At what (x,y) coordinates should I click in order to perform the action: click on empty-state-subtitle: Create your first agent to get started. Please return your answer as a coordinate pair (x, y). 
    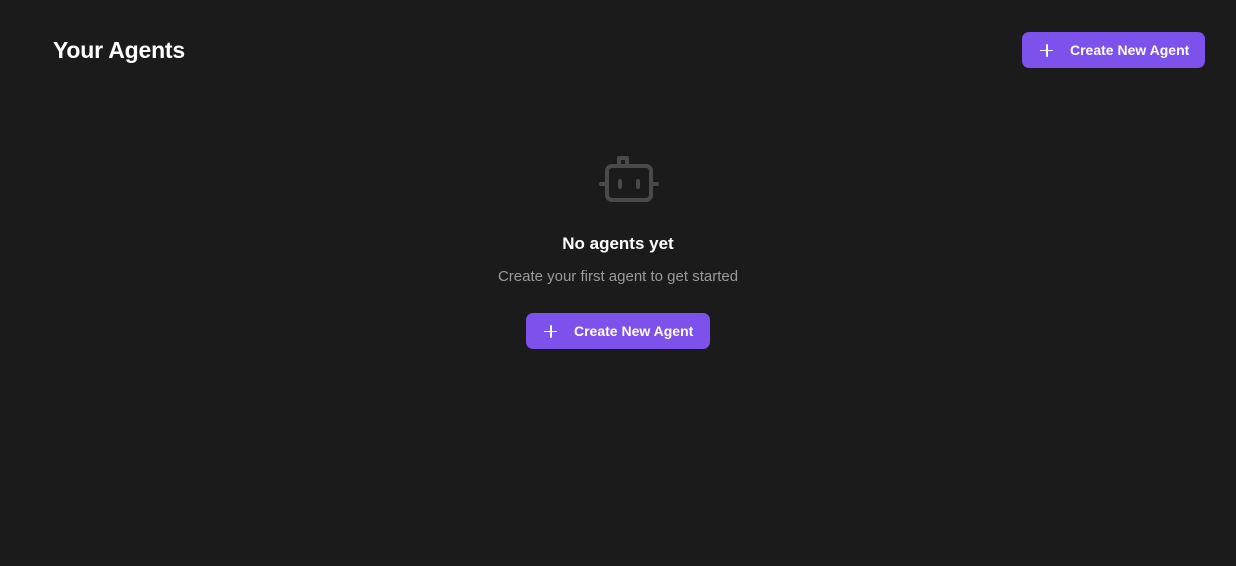
    Looking at the image, I should click on (618, 276).